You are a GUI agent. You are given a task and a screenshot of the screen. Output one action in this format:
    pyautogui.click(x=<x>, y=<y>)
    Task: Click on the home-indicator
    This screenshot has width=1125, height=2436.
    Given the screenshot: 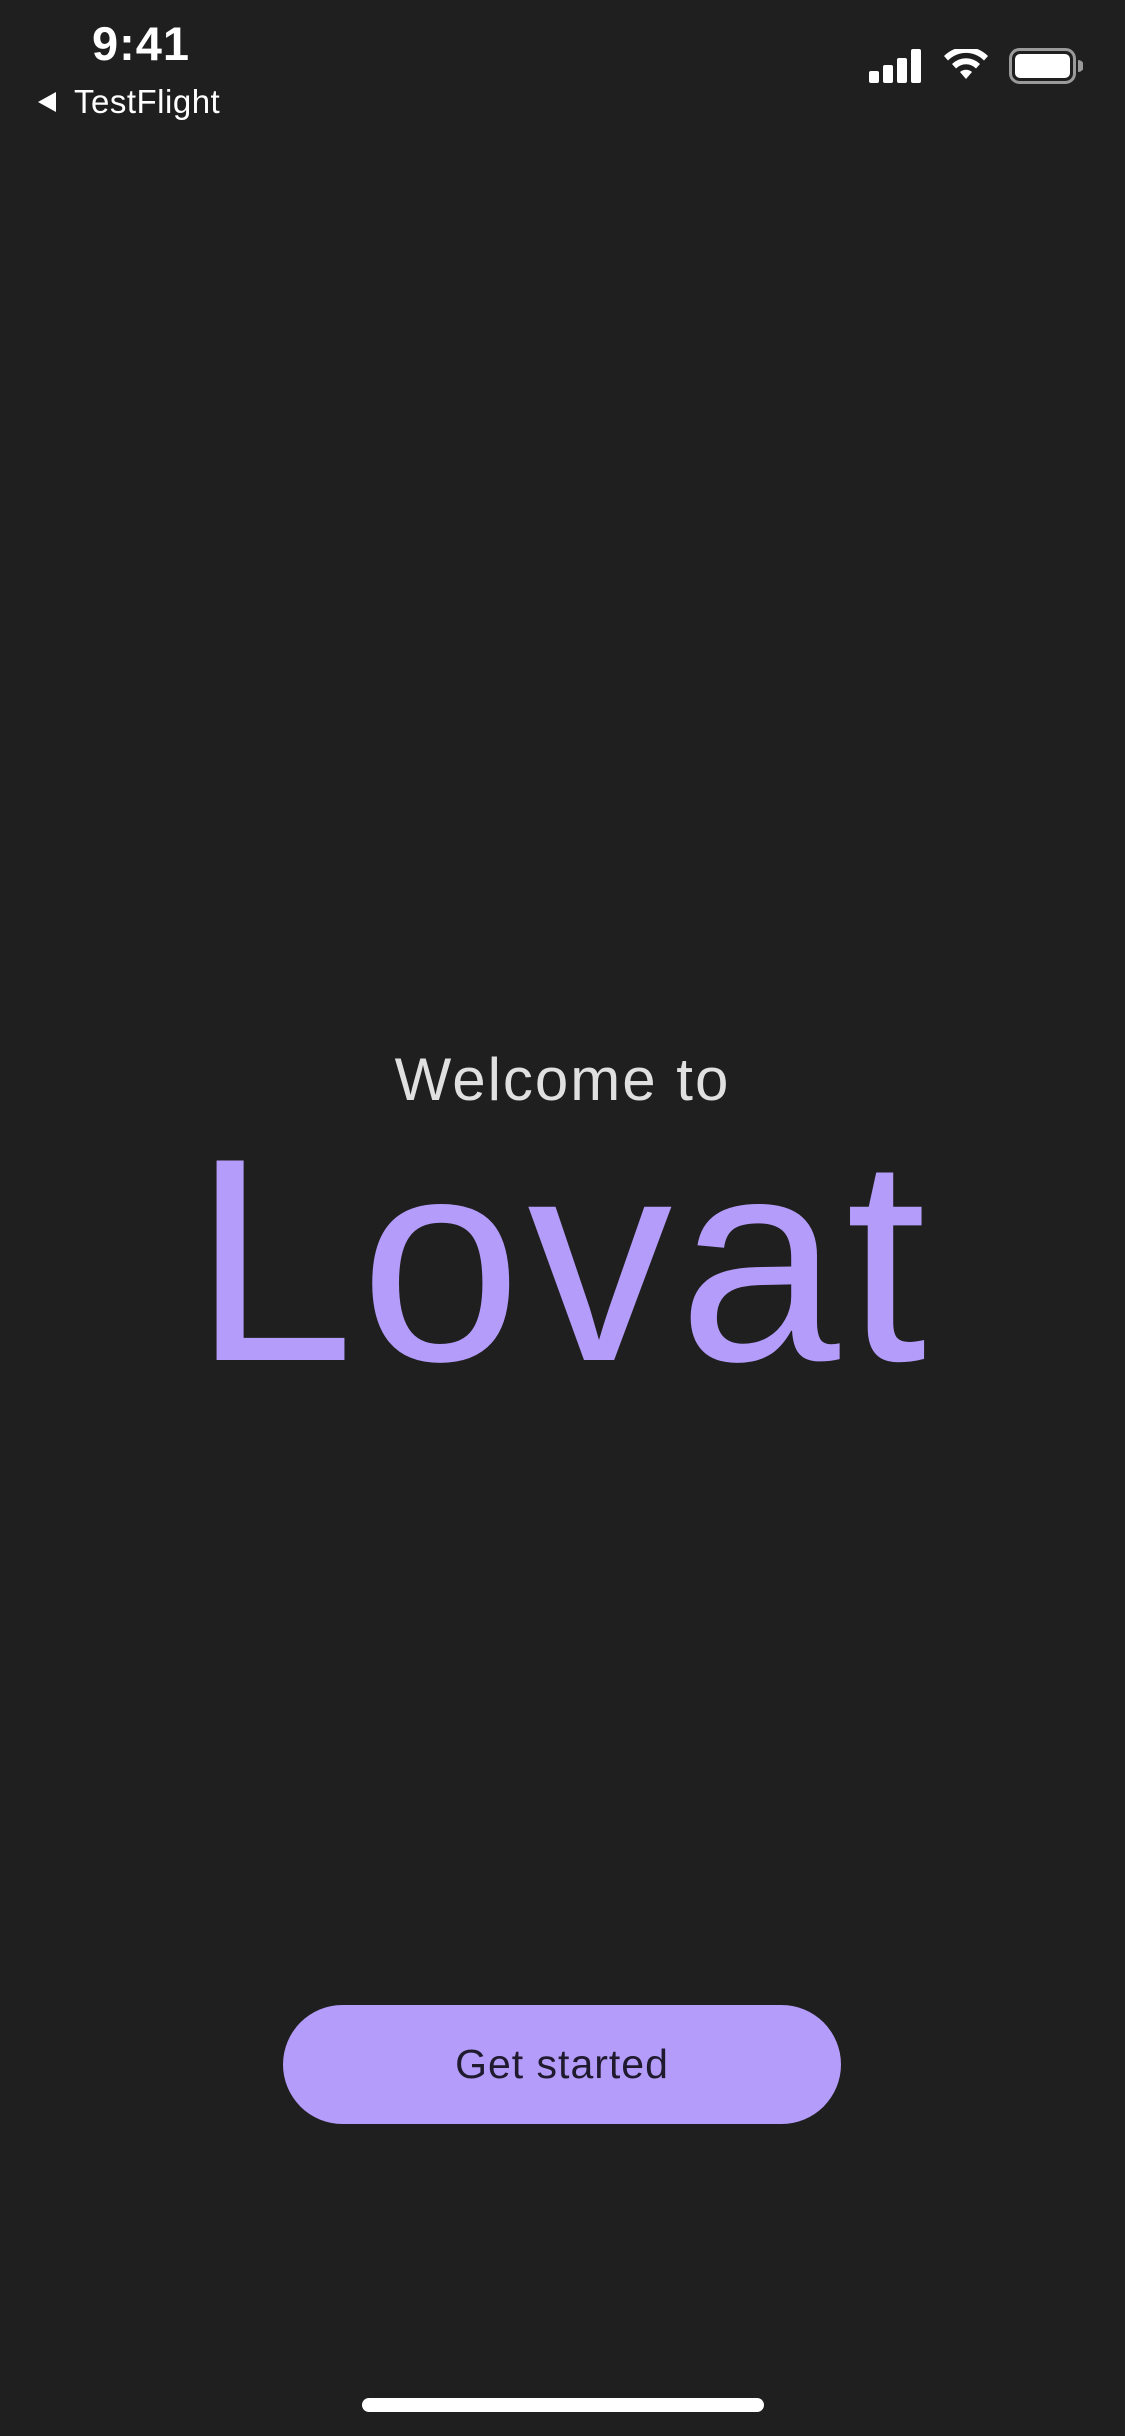 What is the action you would take?
    pyautogui.click(x=563, y=2405)
    